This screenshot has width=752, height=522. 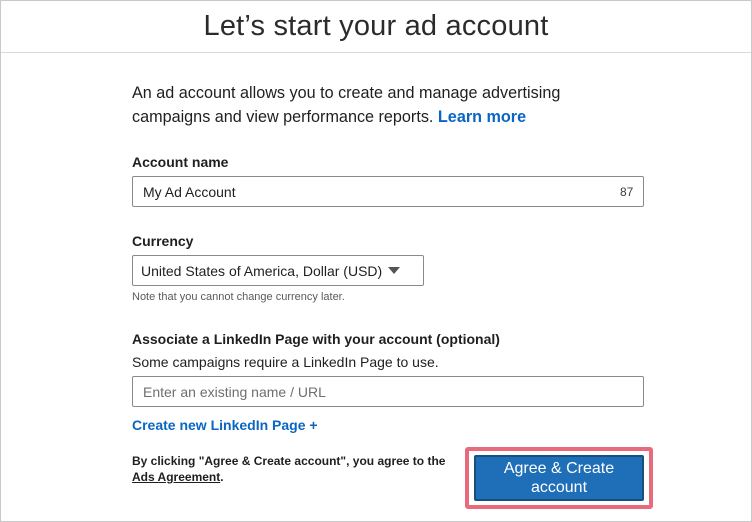 I want to click on currency-selected-value: United States of America, Dollar (USD), so click(x=262, y=270).